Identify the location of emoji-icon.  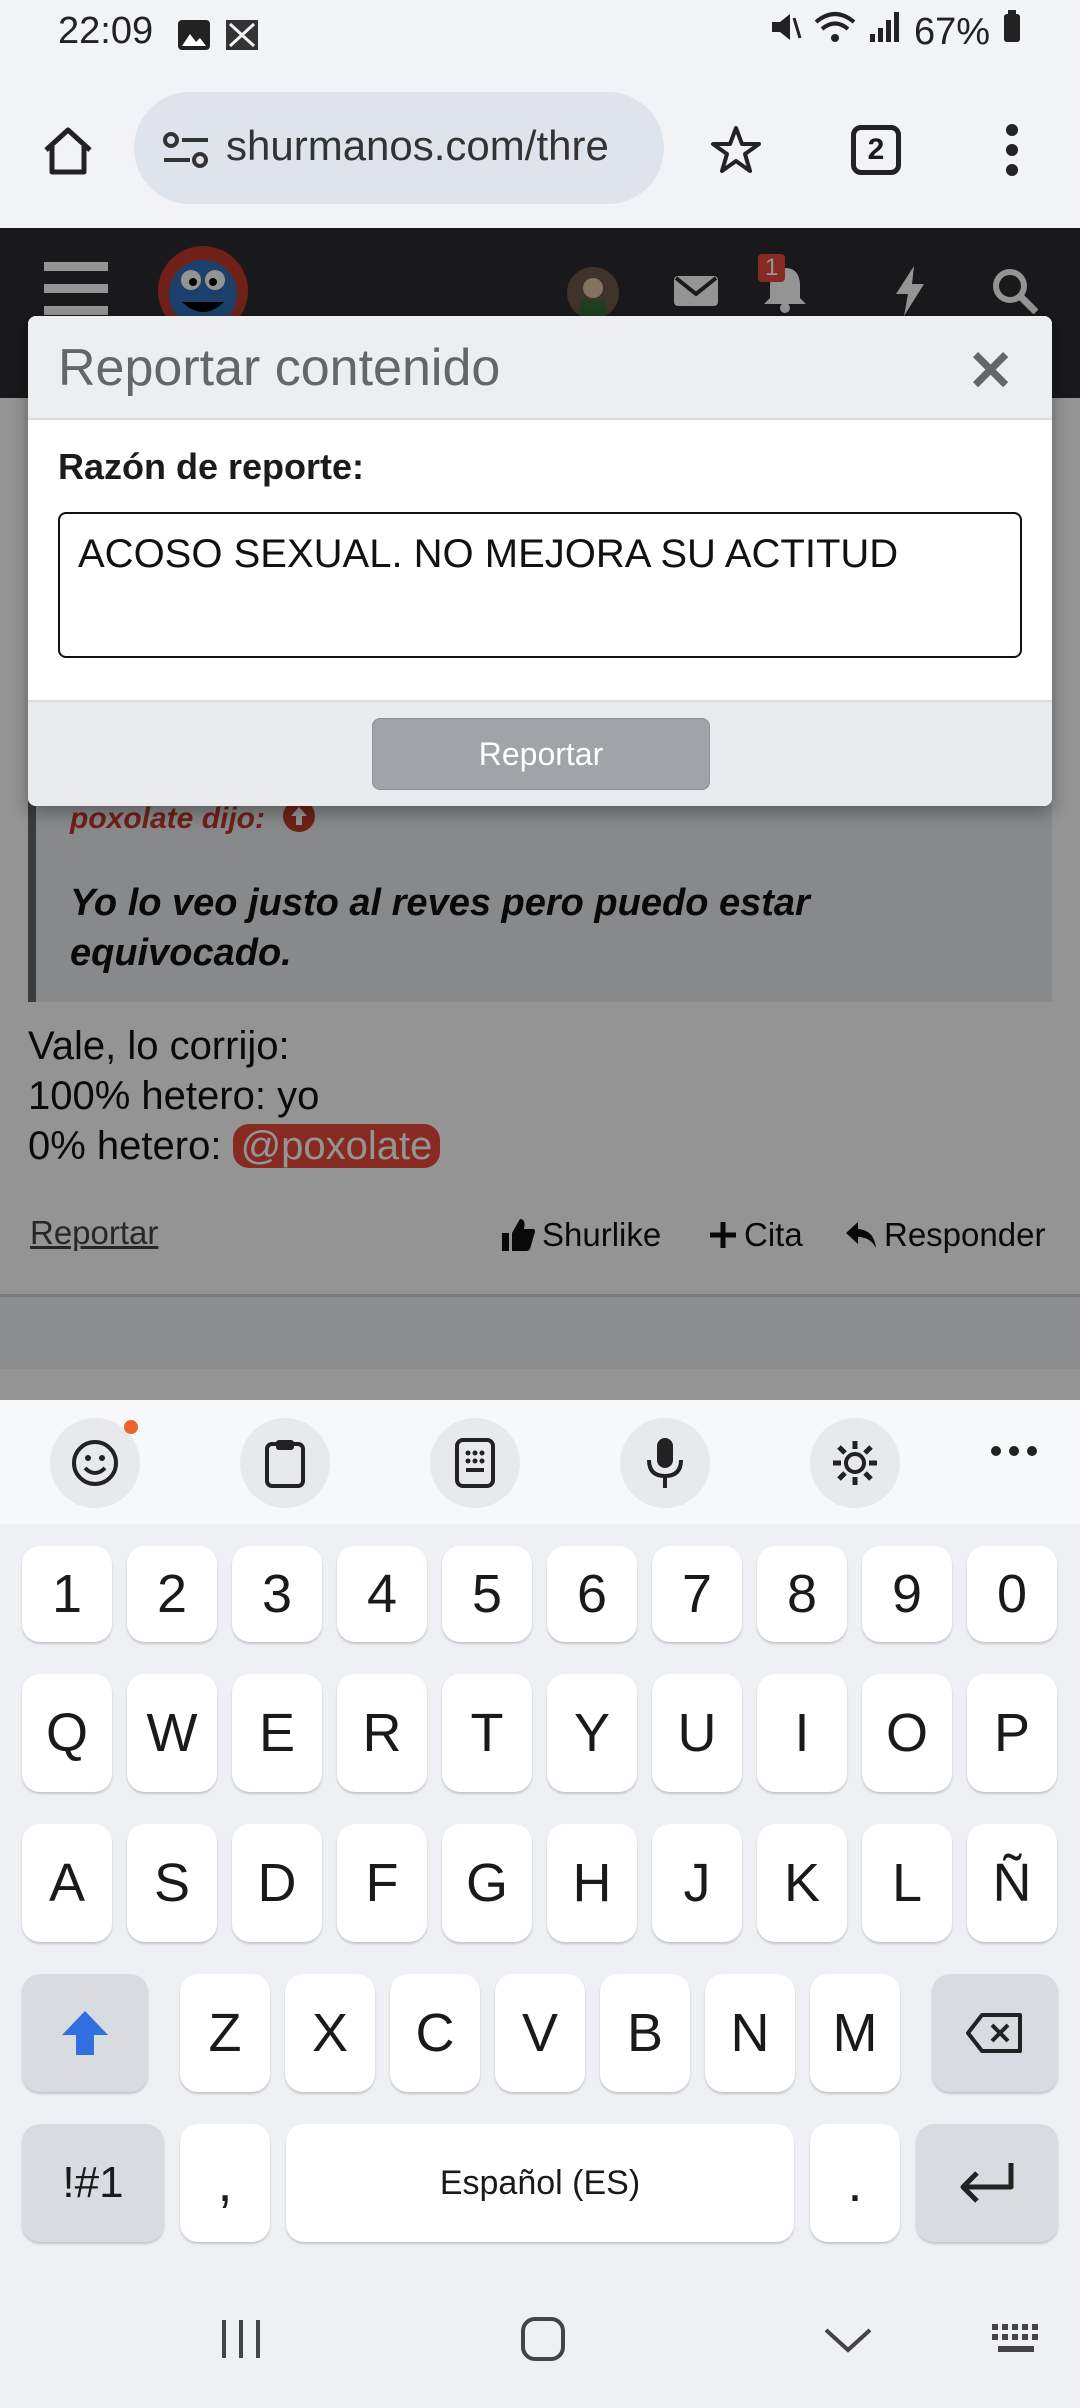
(95, 1463).